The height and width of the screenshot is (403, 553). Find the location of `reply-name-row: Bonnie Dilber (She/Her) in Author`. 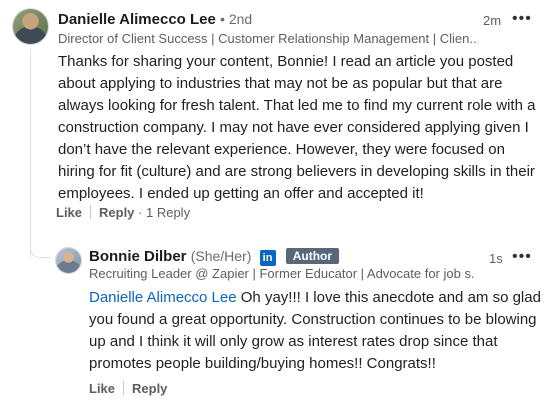

reply-name-row: Bonnie Dilber (She/Her) in Author is located at coordinates (214, 257).